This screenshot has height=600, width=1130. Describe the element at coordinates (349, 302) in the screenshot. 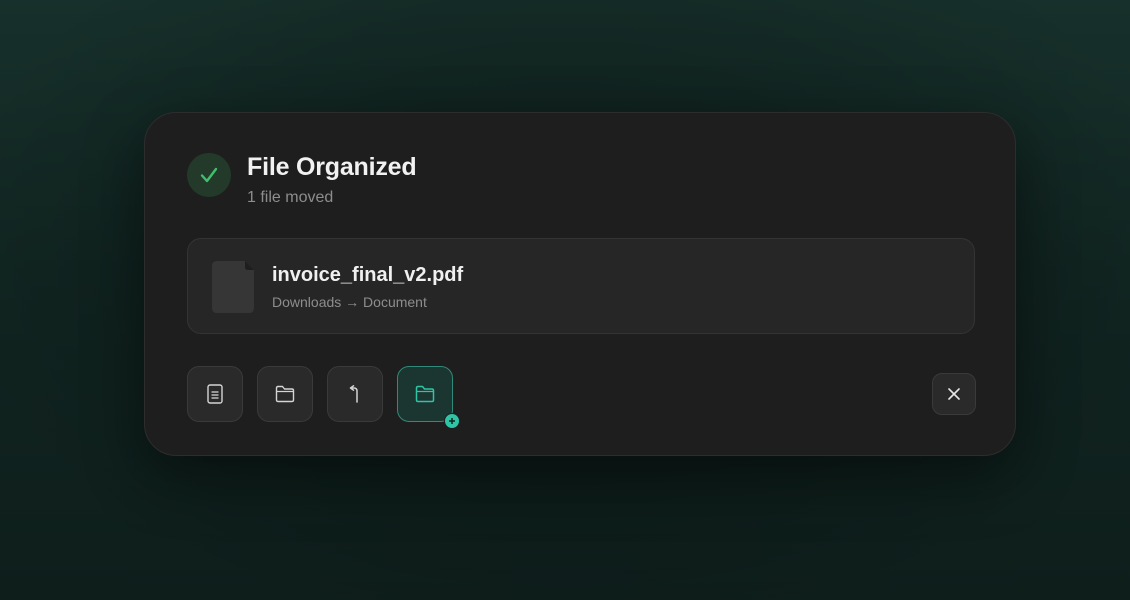

I see `file-path: Downloads → Document` at that location.